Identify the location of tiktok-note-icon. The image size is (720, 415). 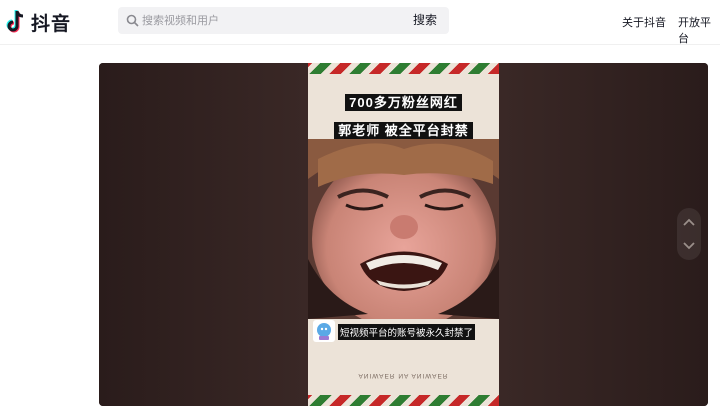
(15, 21).